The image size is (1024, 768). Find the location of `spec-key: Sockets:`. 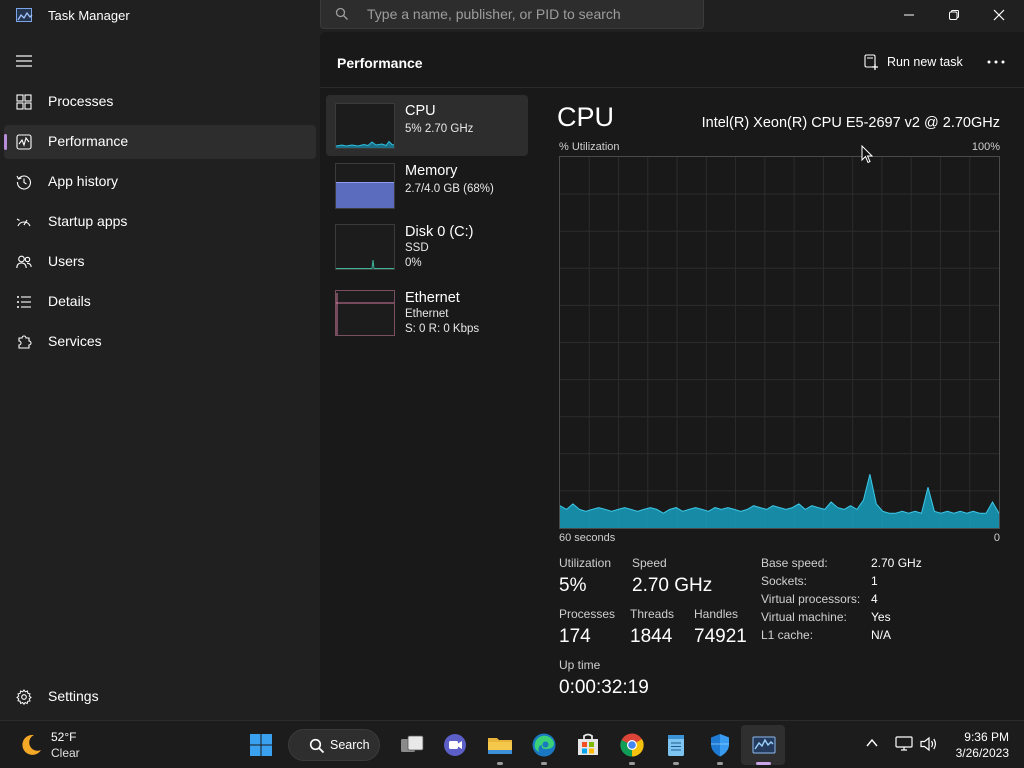

spec-key: Sockets: is located at coordinates (784, 581).